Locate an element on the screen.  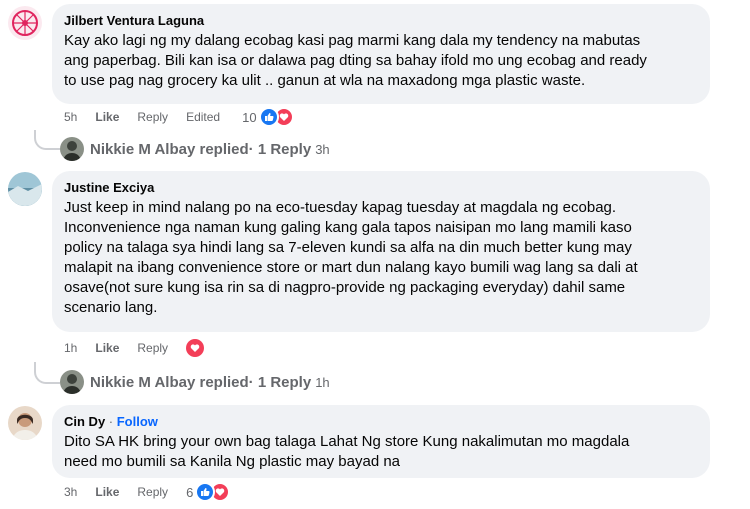
view-replies-link: Nikkie M Albay replied · 1 Reply 3h is located at coordinates (195, 149).